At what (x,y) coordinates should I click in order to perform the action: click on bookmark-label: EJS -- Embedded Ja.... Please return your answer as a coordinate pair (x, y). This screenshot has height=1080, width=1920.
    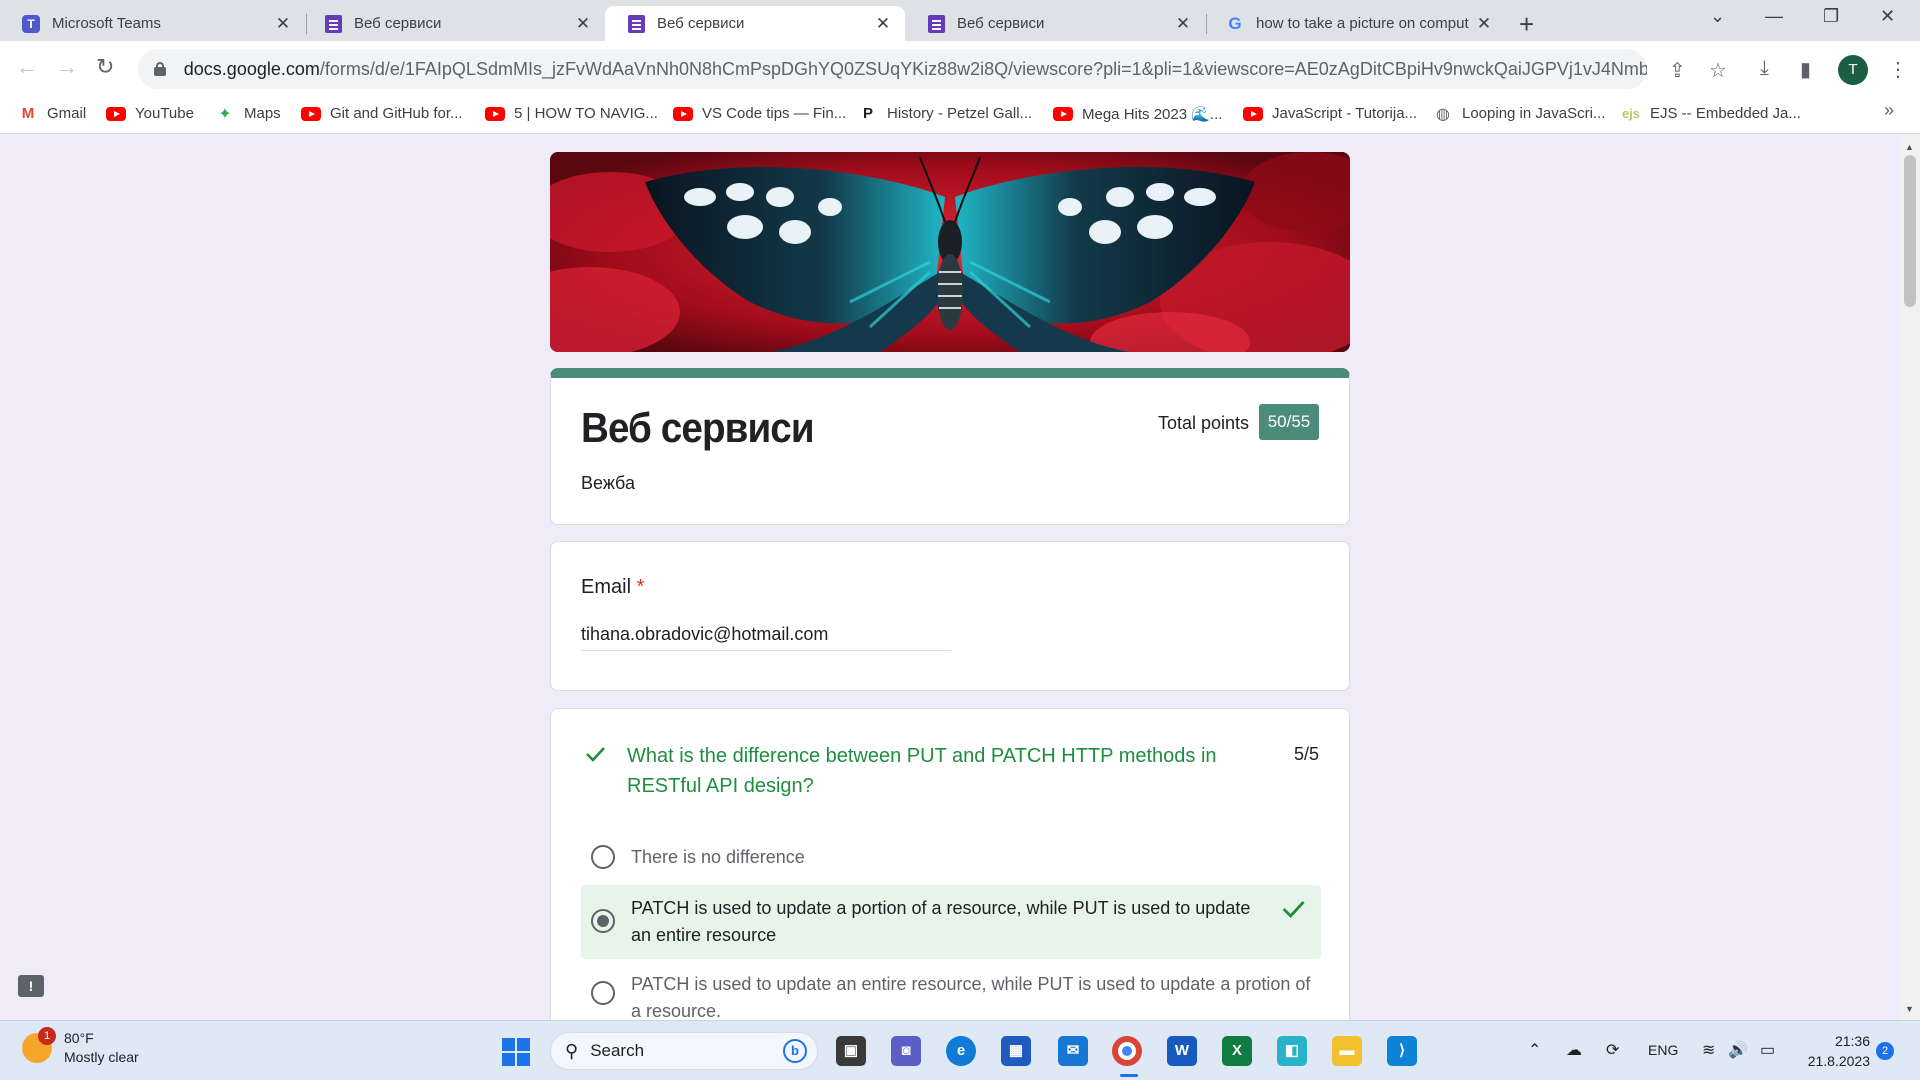
    Looking at the image, I should click on (1725, 113).